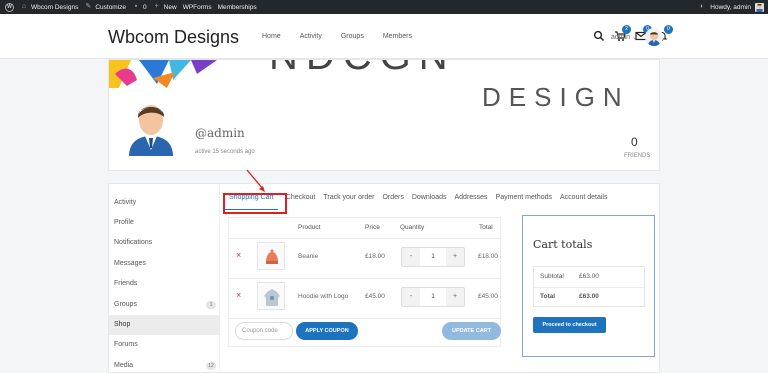 This screenshot has width=768, height=373. I want to click on tab-track-order: Track your order, so click(348, 202).